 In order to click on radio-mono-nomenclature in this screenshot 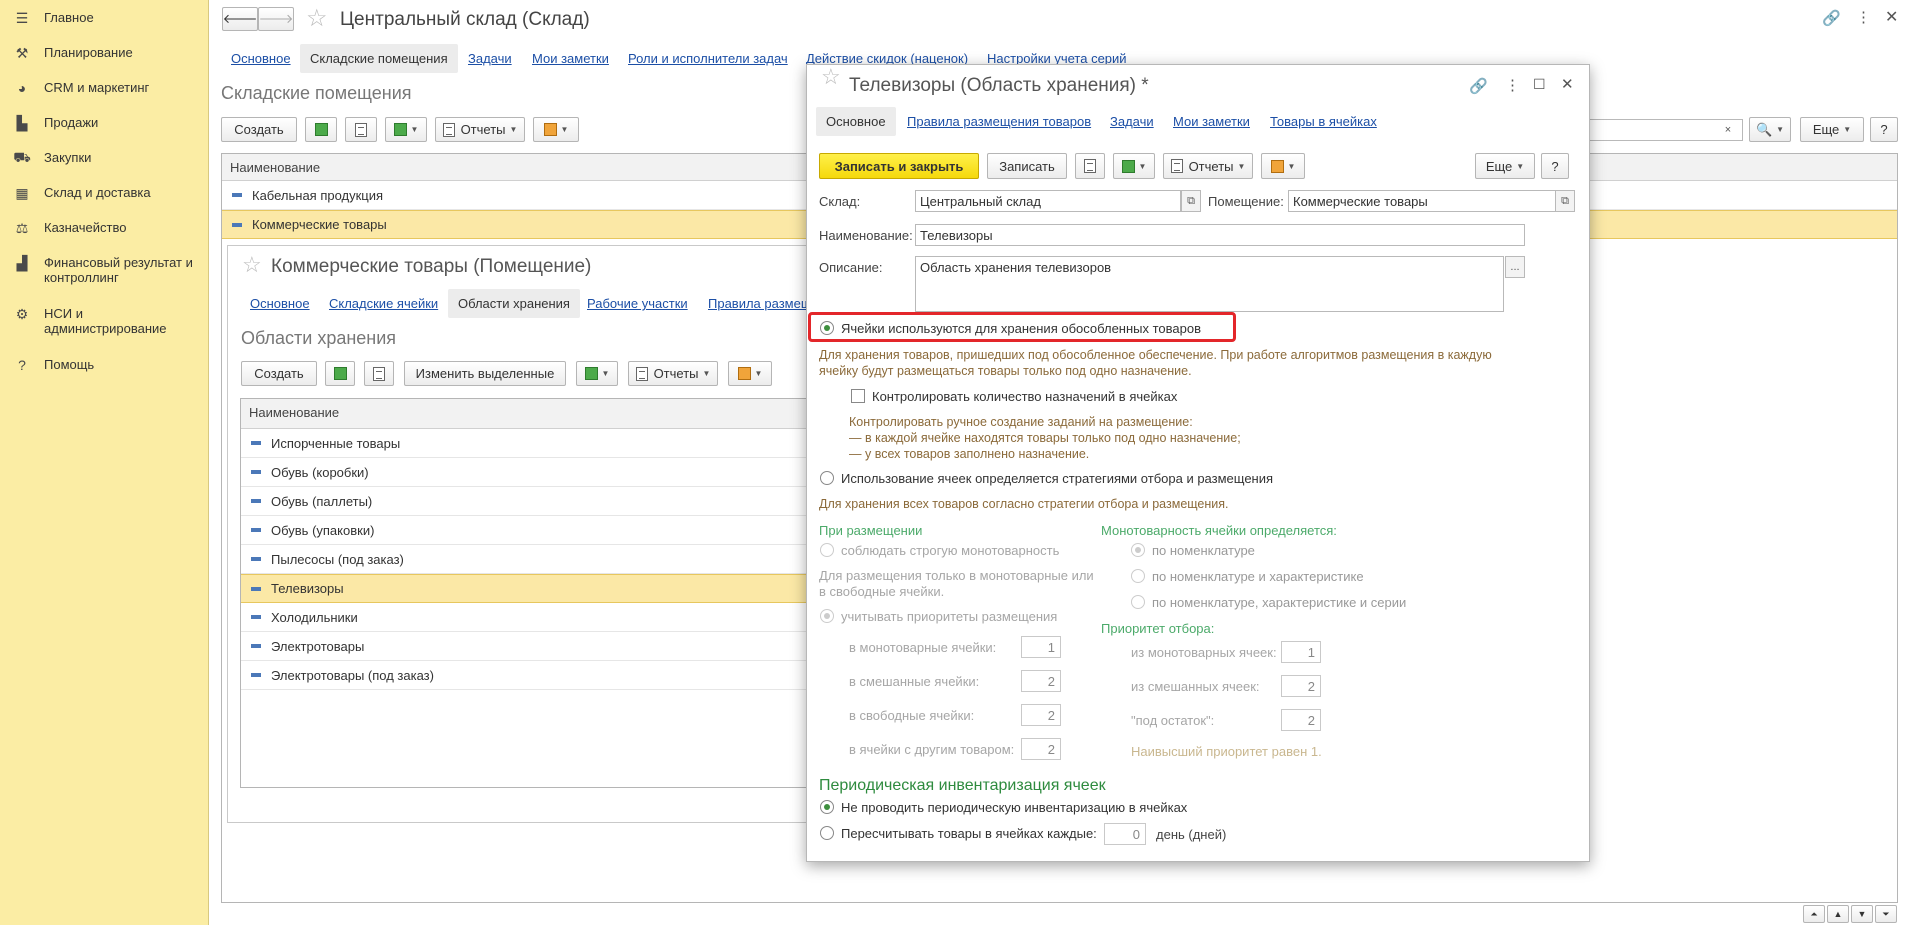, I will do `click(1138, 550)`.